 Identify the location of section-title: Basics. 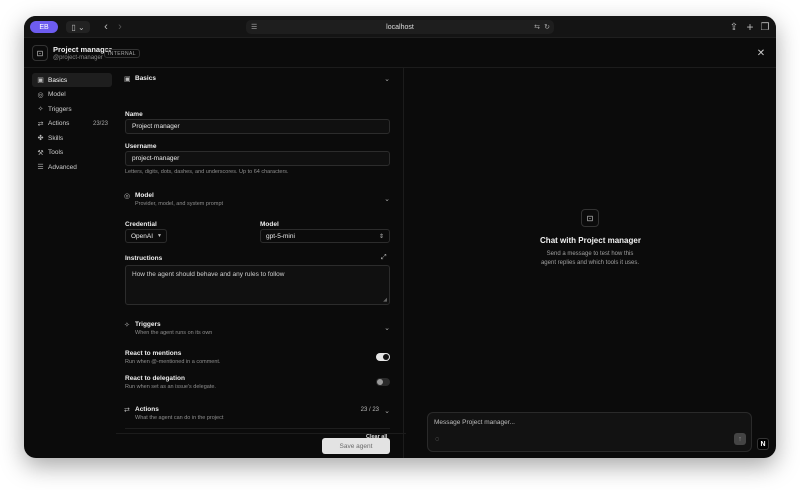
(145, 78).